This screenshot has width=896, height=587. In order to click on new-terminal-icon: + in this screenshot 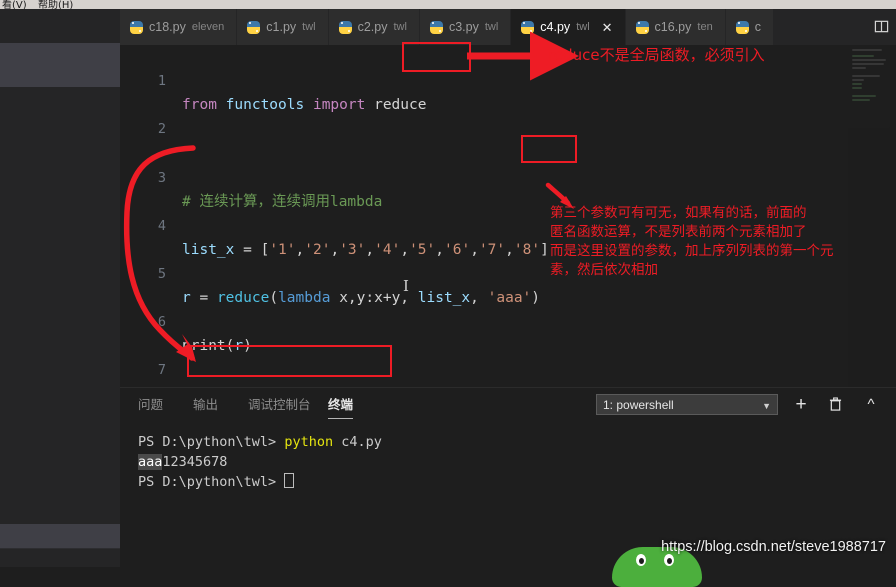, I will do `click(801, 404)`.